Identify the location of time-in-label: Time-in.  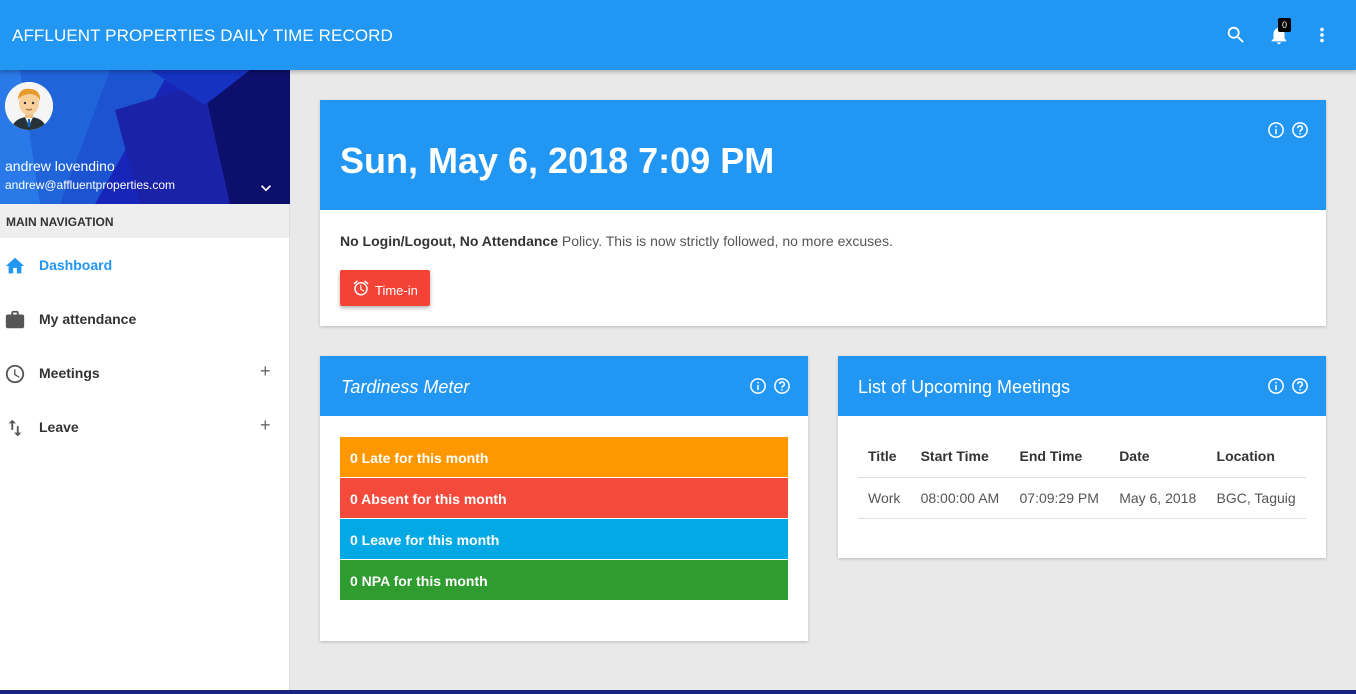
(396, 290).